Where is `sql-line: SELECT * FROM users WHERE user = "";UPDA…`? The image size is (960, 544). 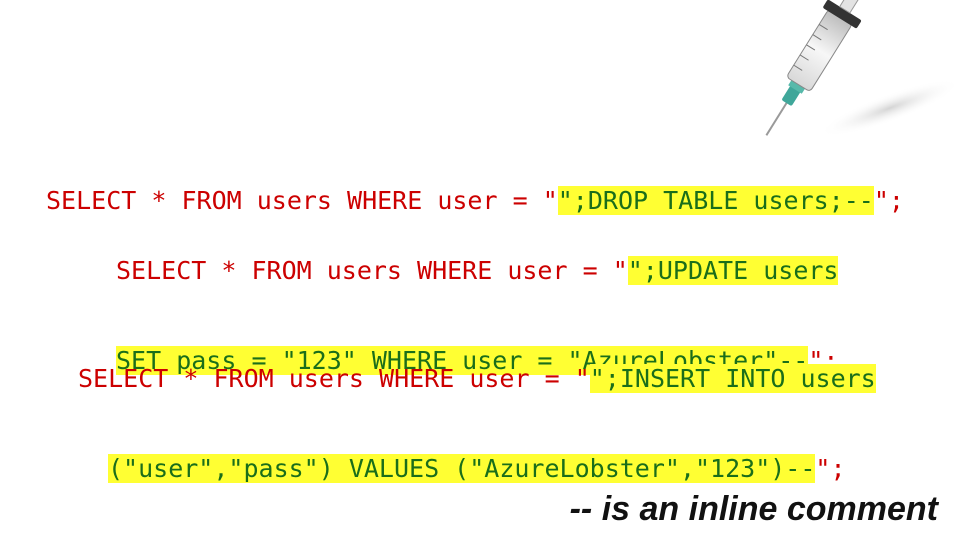
sql-line: SELECT * FROM users WHERE user = "";UPDA… is located at coordinates (477, 271).